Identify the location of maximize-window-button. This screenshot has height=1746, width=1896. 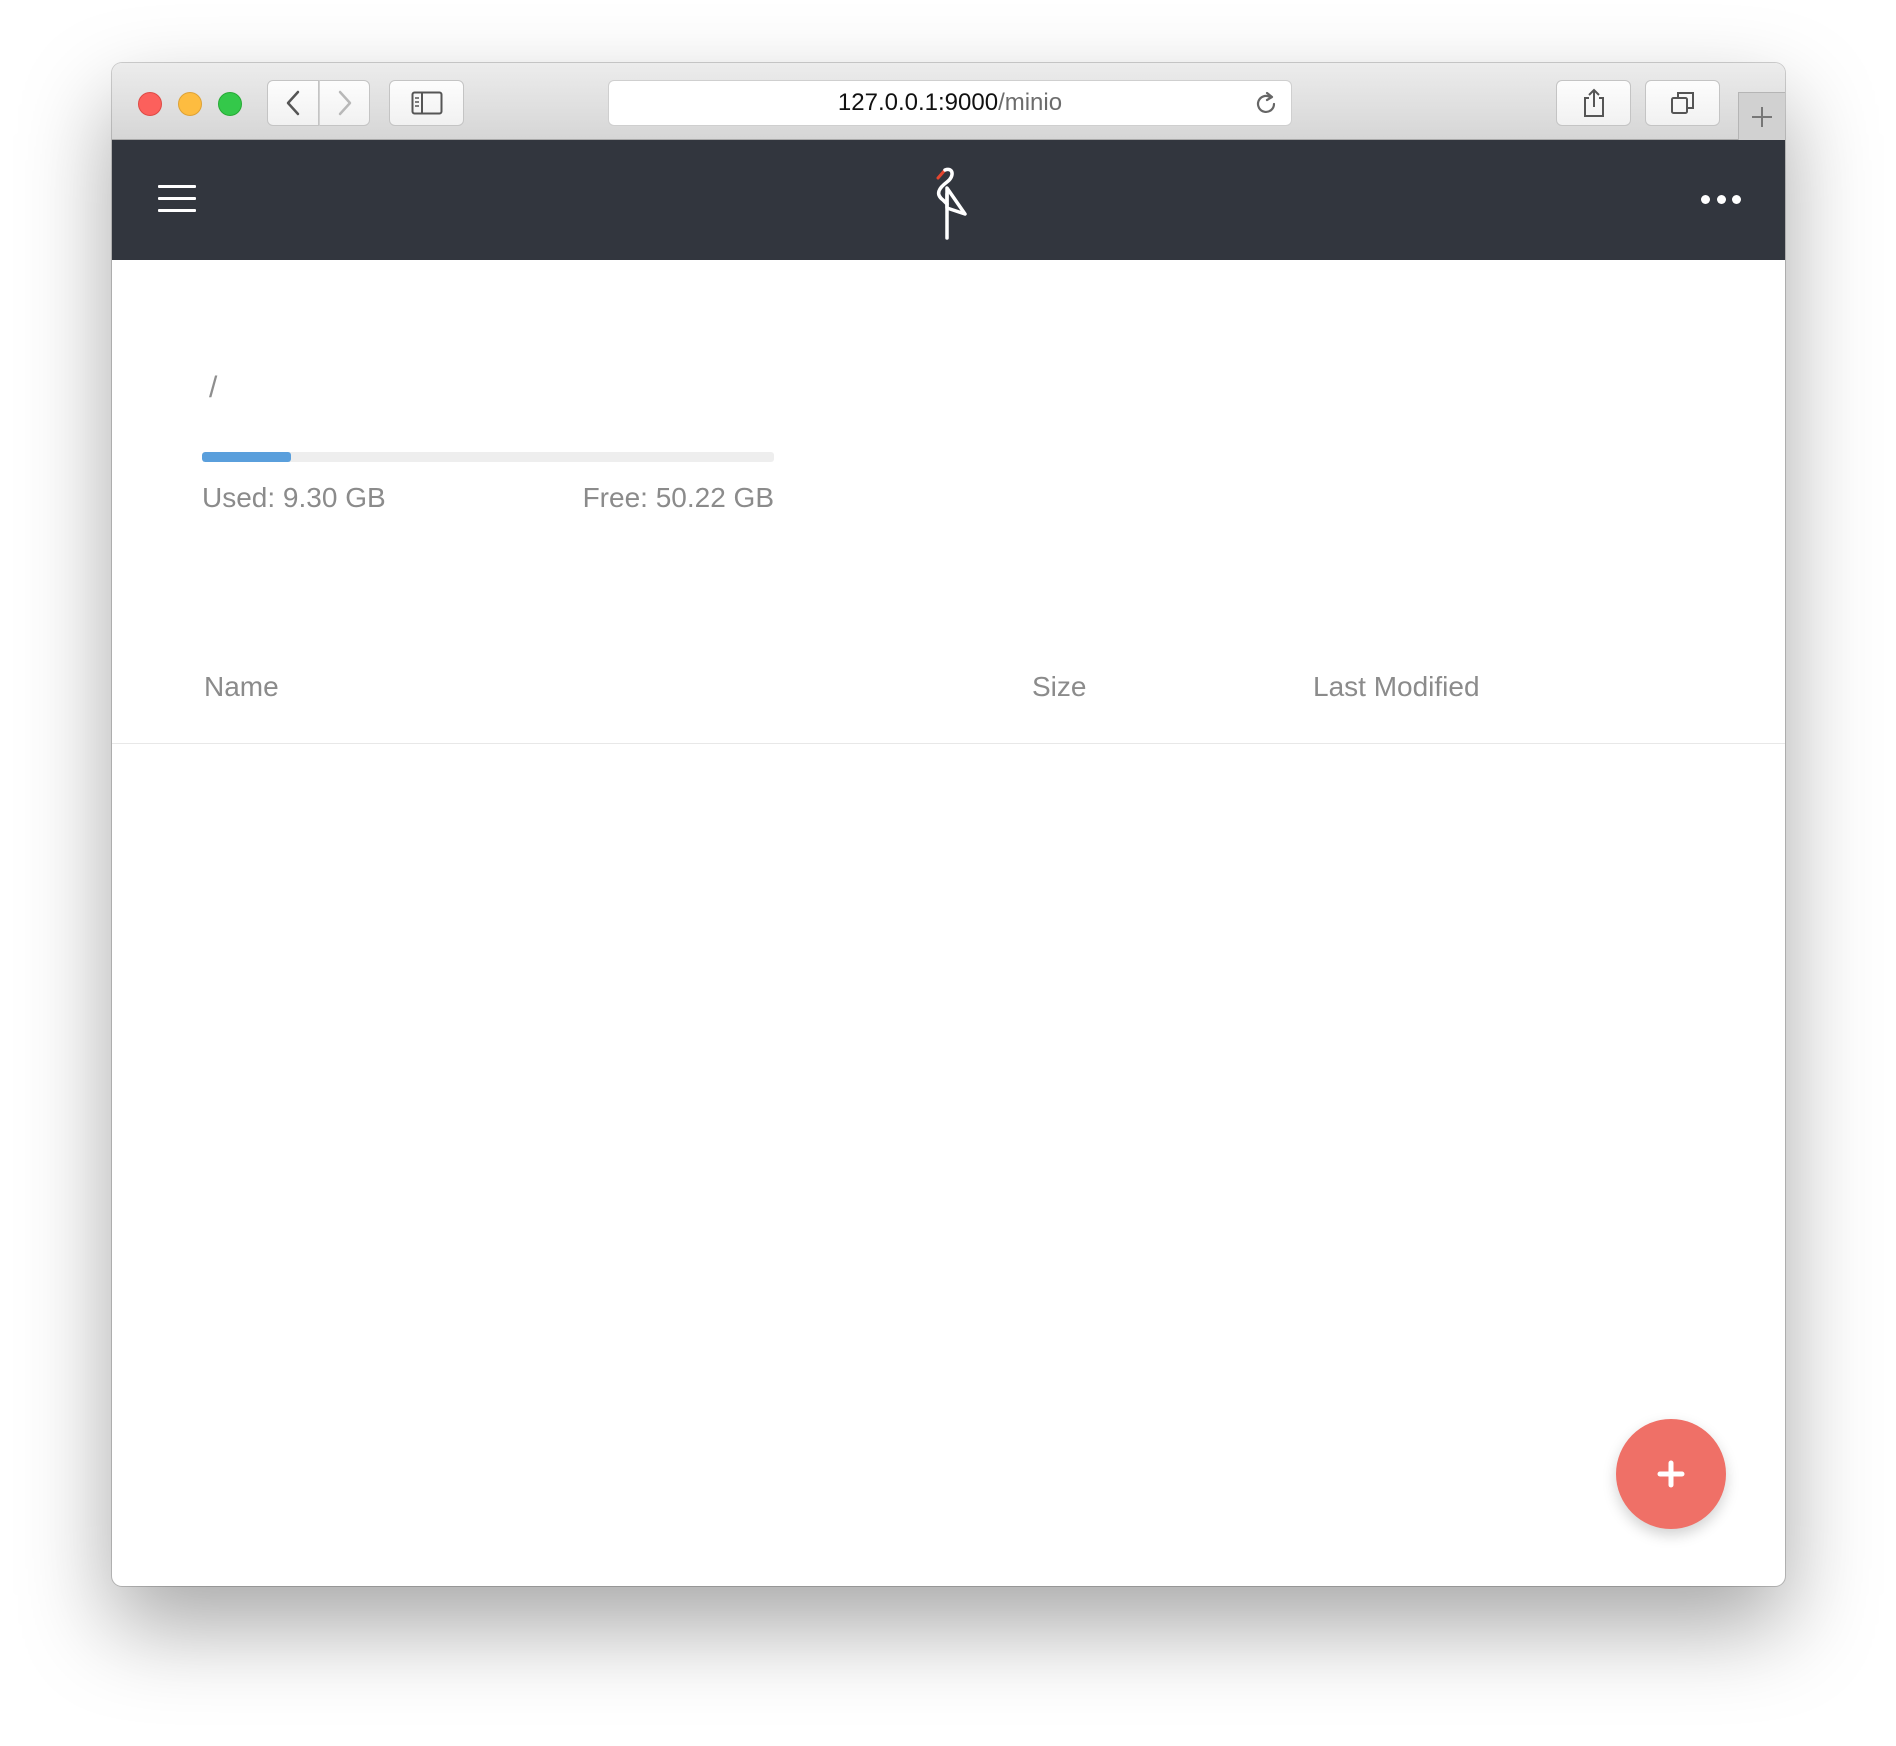
(230, 104).